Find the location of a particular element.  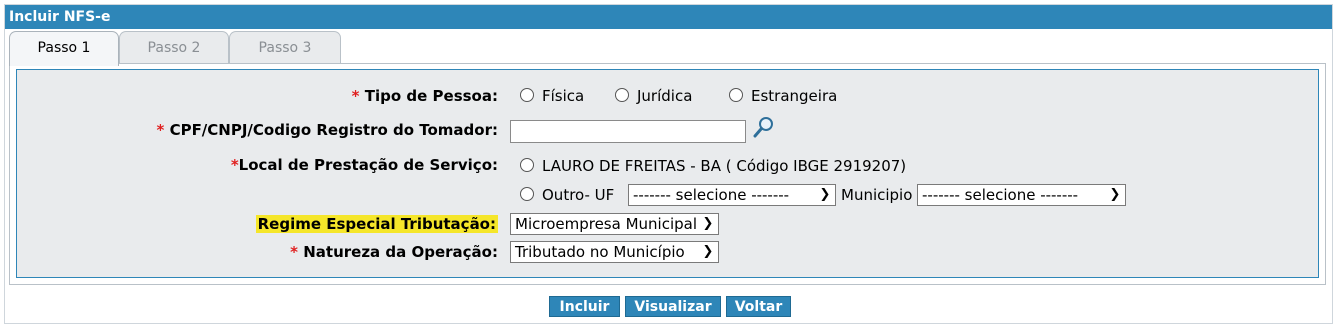

cpf-cnpj-input is located at coordinates (628, 131).